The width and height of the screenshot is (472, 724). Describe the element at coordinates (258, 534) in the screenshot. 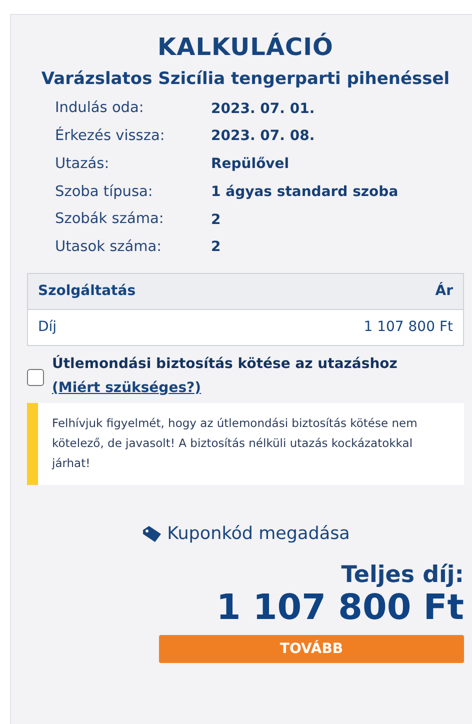

I see `coupon-link: Kuponkód megadása` at that location.